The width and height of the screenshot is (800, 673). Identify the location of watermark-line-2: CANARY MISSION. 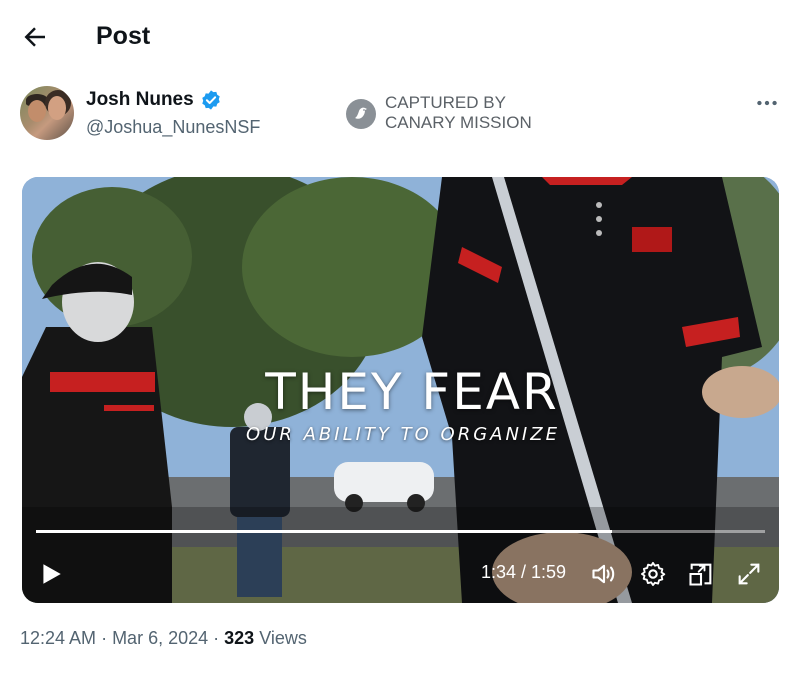
(458, 122).